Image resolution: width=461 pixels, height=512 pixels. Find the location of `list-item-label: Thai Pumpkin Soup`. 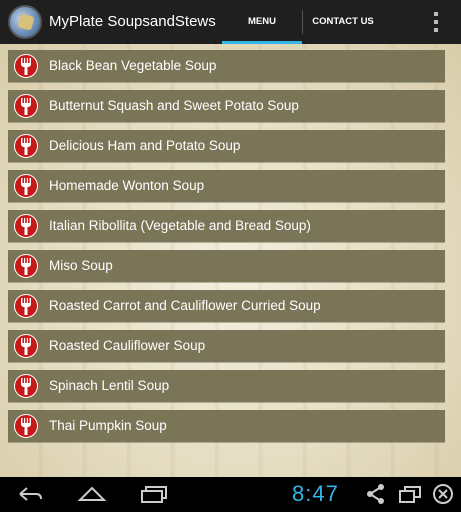

list-item-label: Thai Pumpkin Soup is located at coordinates (108, 425).